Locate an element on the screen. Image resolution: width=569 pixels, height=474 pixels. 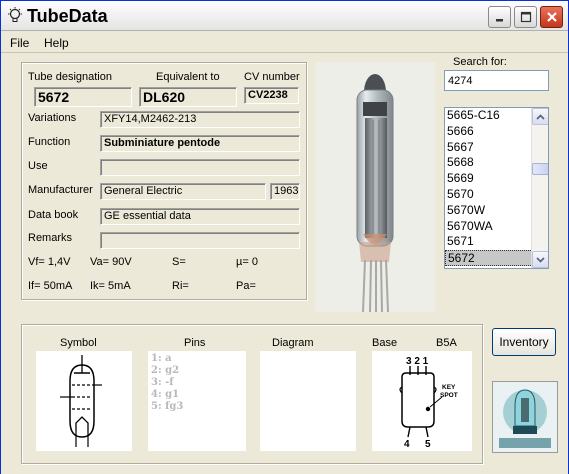
tube-list-item: 5670WA is located at coordinates (489, 227).